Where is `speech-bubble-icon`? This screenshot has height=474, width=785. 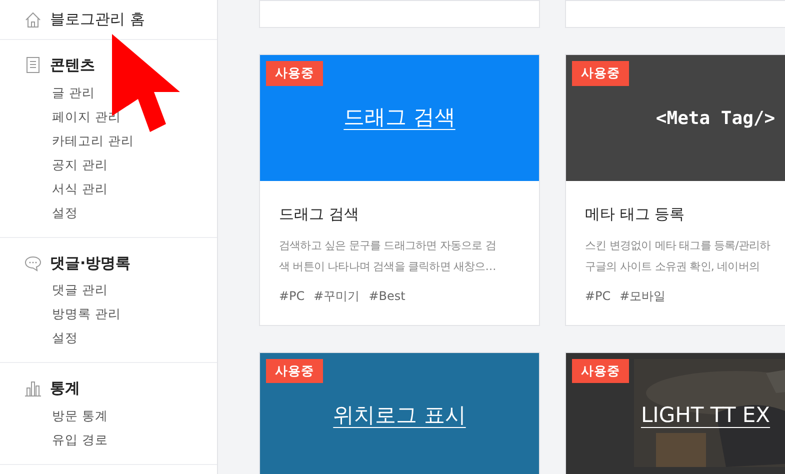
speech-bubble-icon is located at coordinates (33, 263).